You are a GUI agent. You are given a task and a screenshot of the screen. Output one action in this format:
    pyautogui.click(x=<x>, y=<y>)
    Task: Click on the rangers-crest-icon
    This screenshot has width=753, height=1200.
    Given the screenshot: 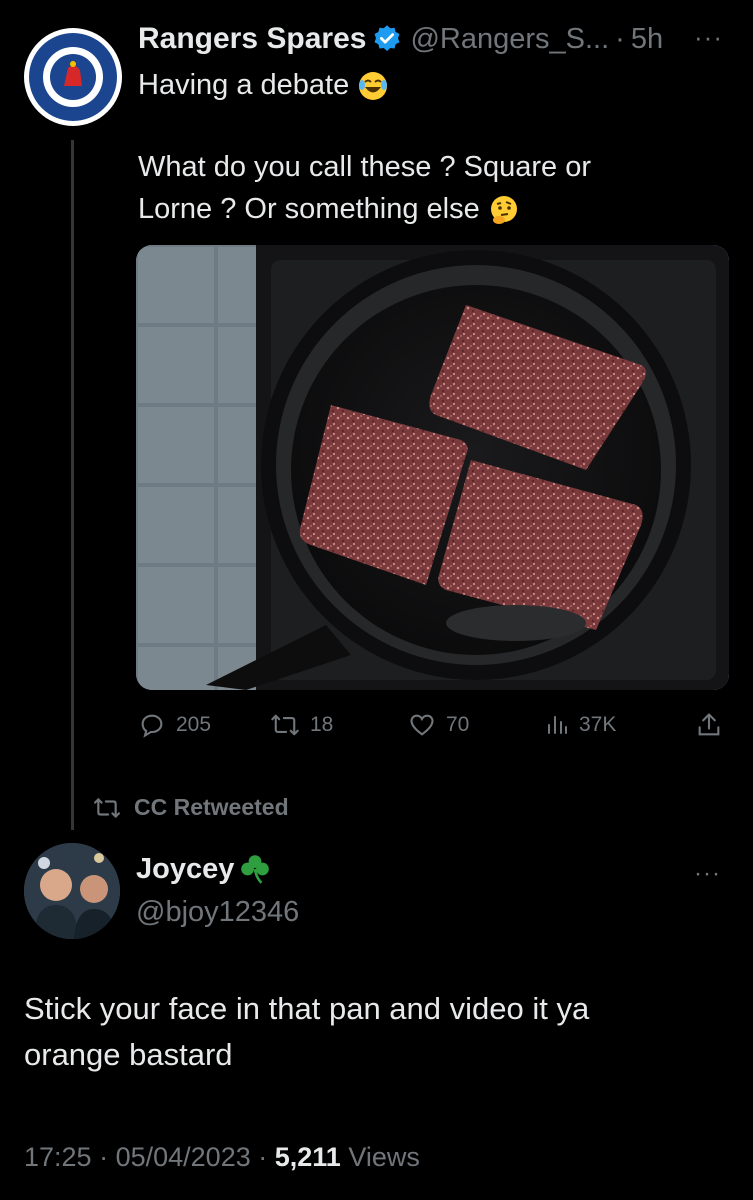 What is the action you would take?
    pyautogui.click(x=73, y=77)
    